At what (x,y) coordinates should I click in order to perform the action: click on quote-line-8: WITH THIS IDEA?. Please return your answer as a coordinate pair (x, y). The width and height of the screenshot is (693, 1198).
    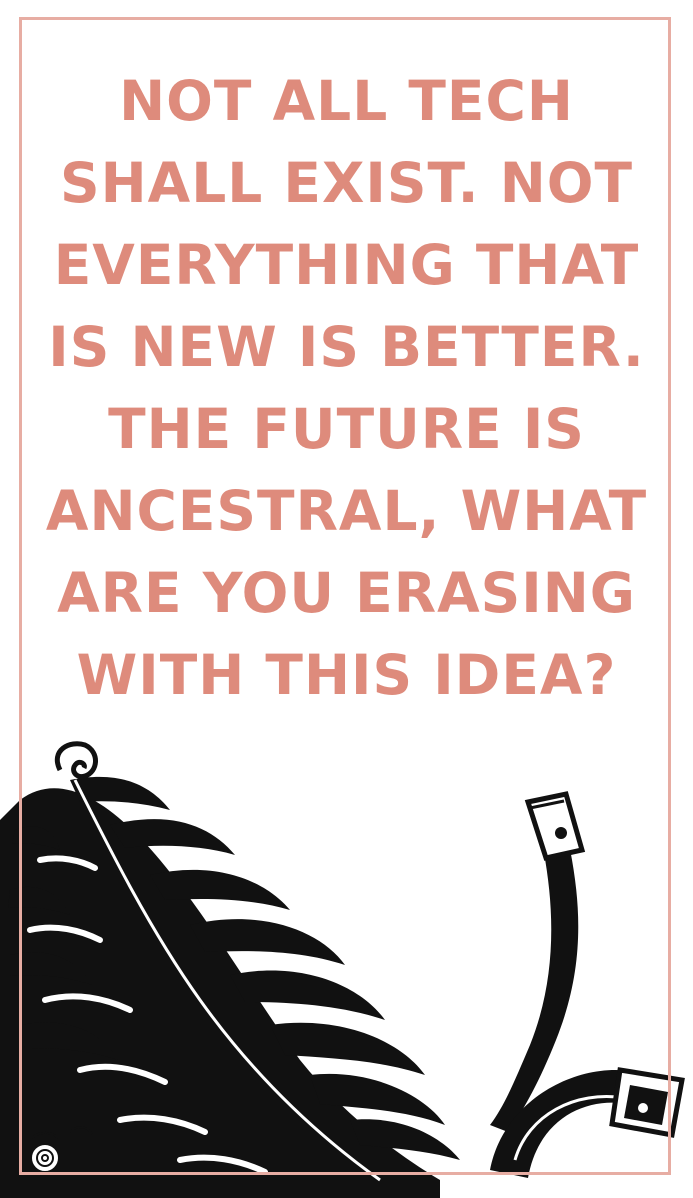
    Looking at the image, I should click on (346, 675).